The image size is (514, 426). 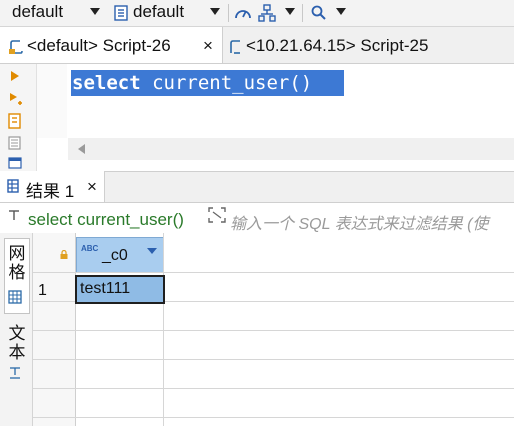 What do you see at coordinates (121, 13) in the screenshot?
I see `schema-icon` at bounding box center [121, 13].